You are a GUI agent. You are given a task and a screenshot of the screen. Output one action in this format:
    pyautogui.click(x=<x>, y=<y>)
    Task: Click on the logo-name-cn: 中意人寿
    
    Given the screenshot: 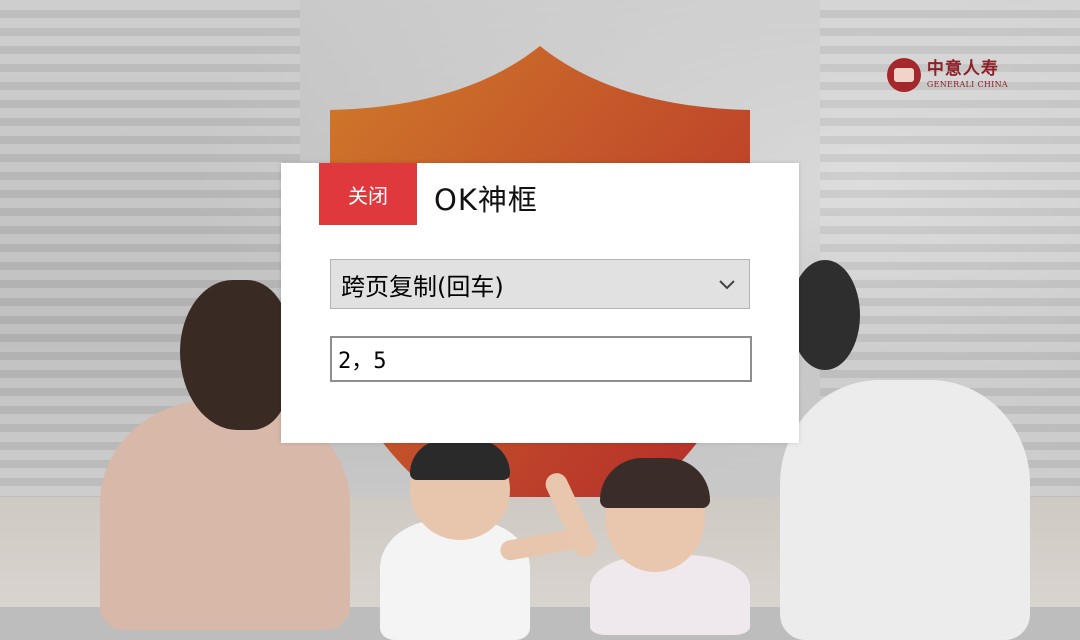 What is the action you would take?
    pyautogui.click(x=962, y=69)
    